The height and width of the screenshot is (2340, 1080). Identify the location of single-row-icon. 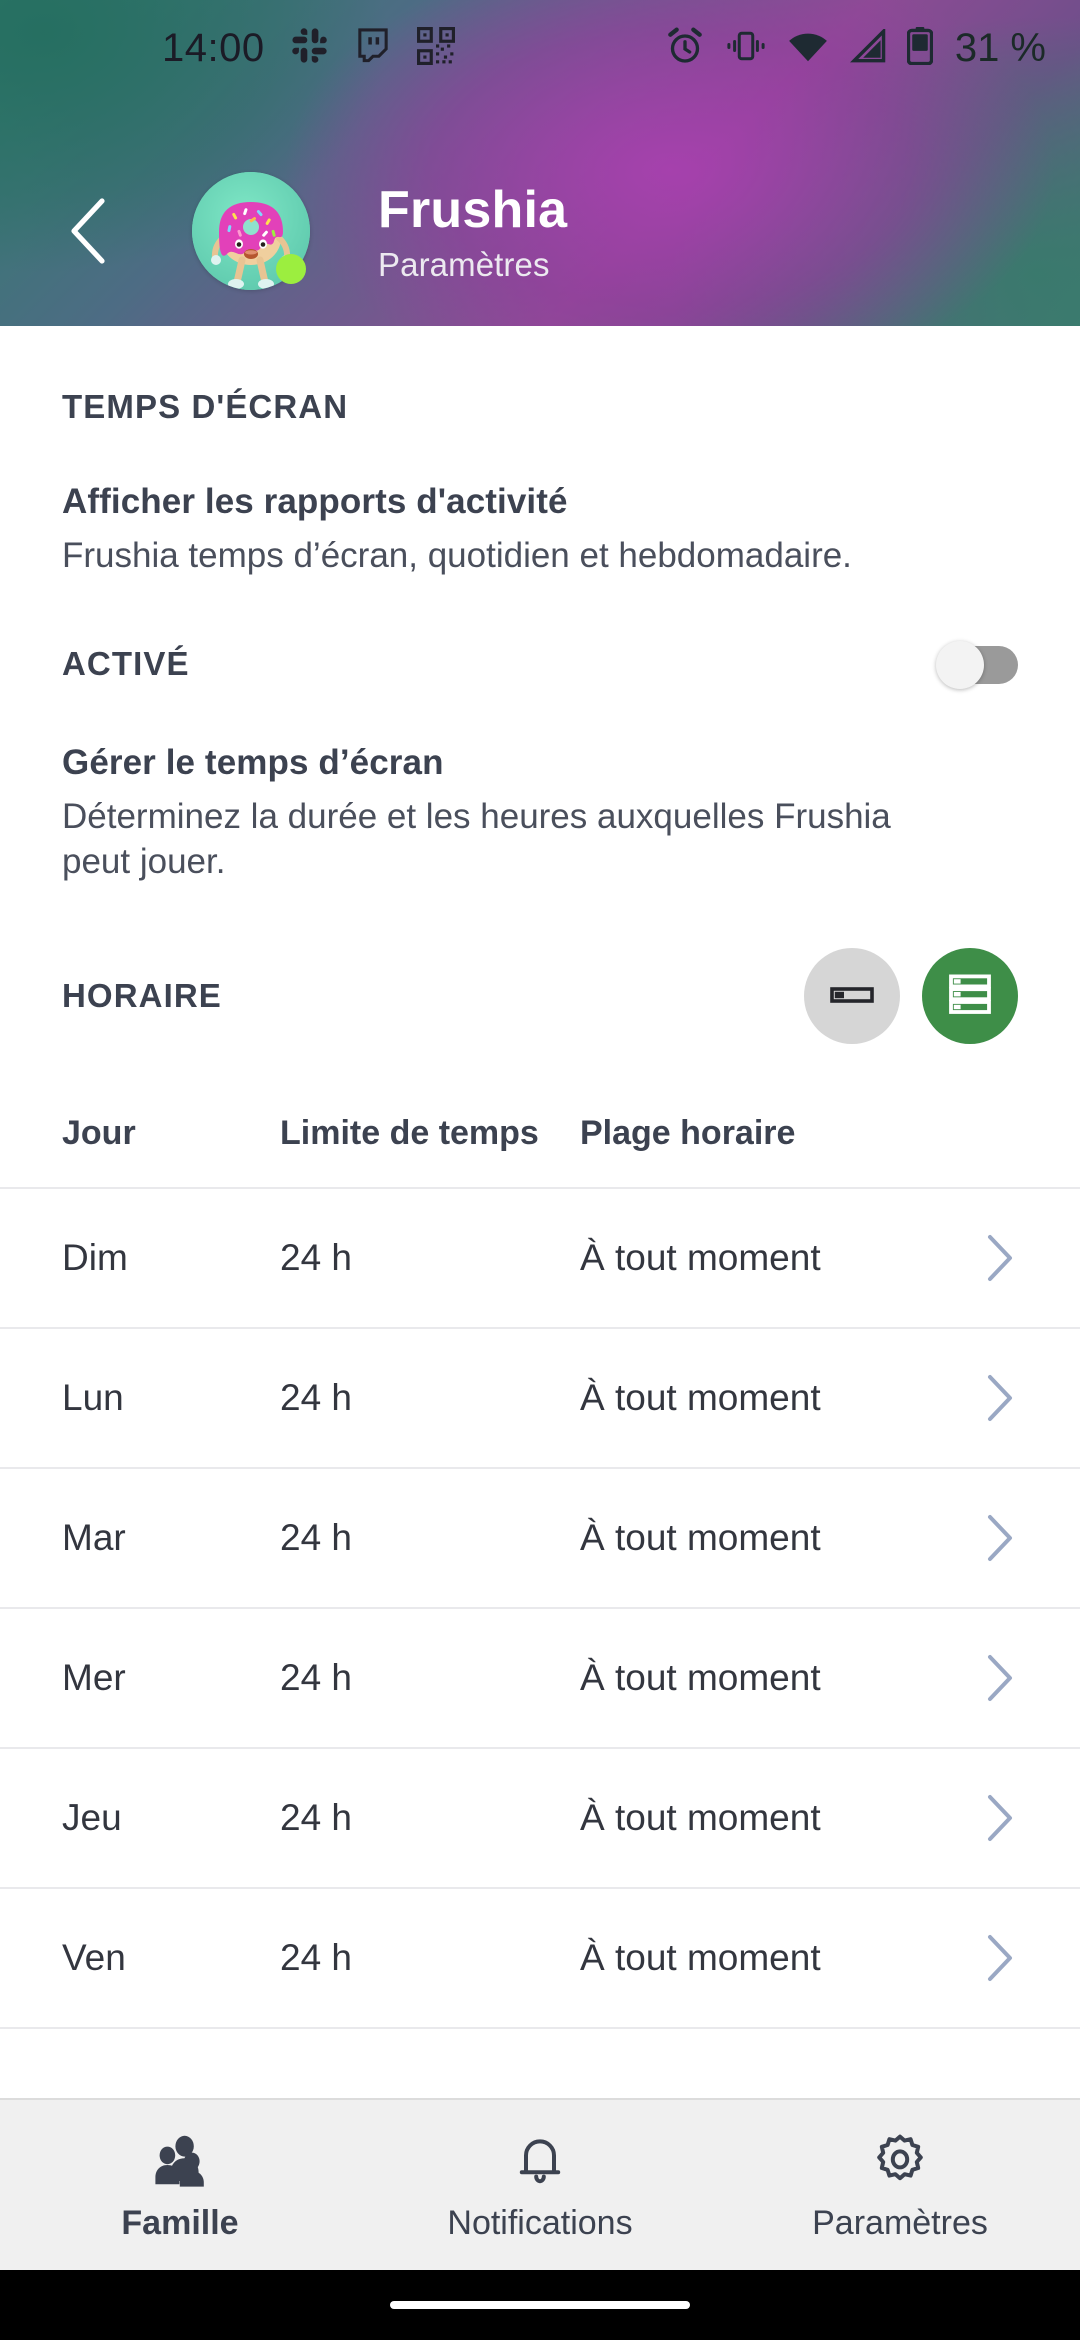
(852, 996).